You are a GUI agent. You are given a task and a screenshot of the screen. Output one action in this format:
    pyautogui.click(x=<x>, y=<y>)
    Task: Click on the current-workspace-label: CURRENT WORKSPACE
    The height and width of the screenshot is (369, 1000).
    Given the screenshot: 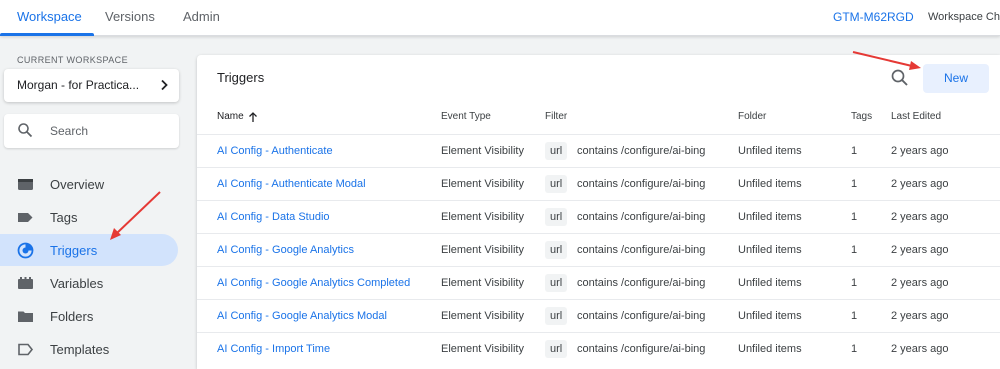 What is the action you would take?
    pyautogui.click(x=72, y=60)
    